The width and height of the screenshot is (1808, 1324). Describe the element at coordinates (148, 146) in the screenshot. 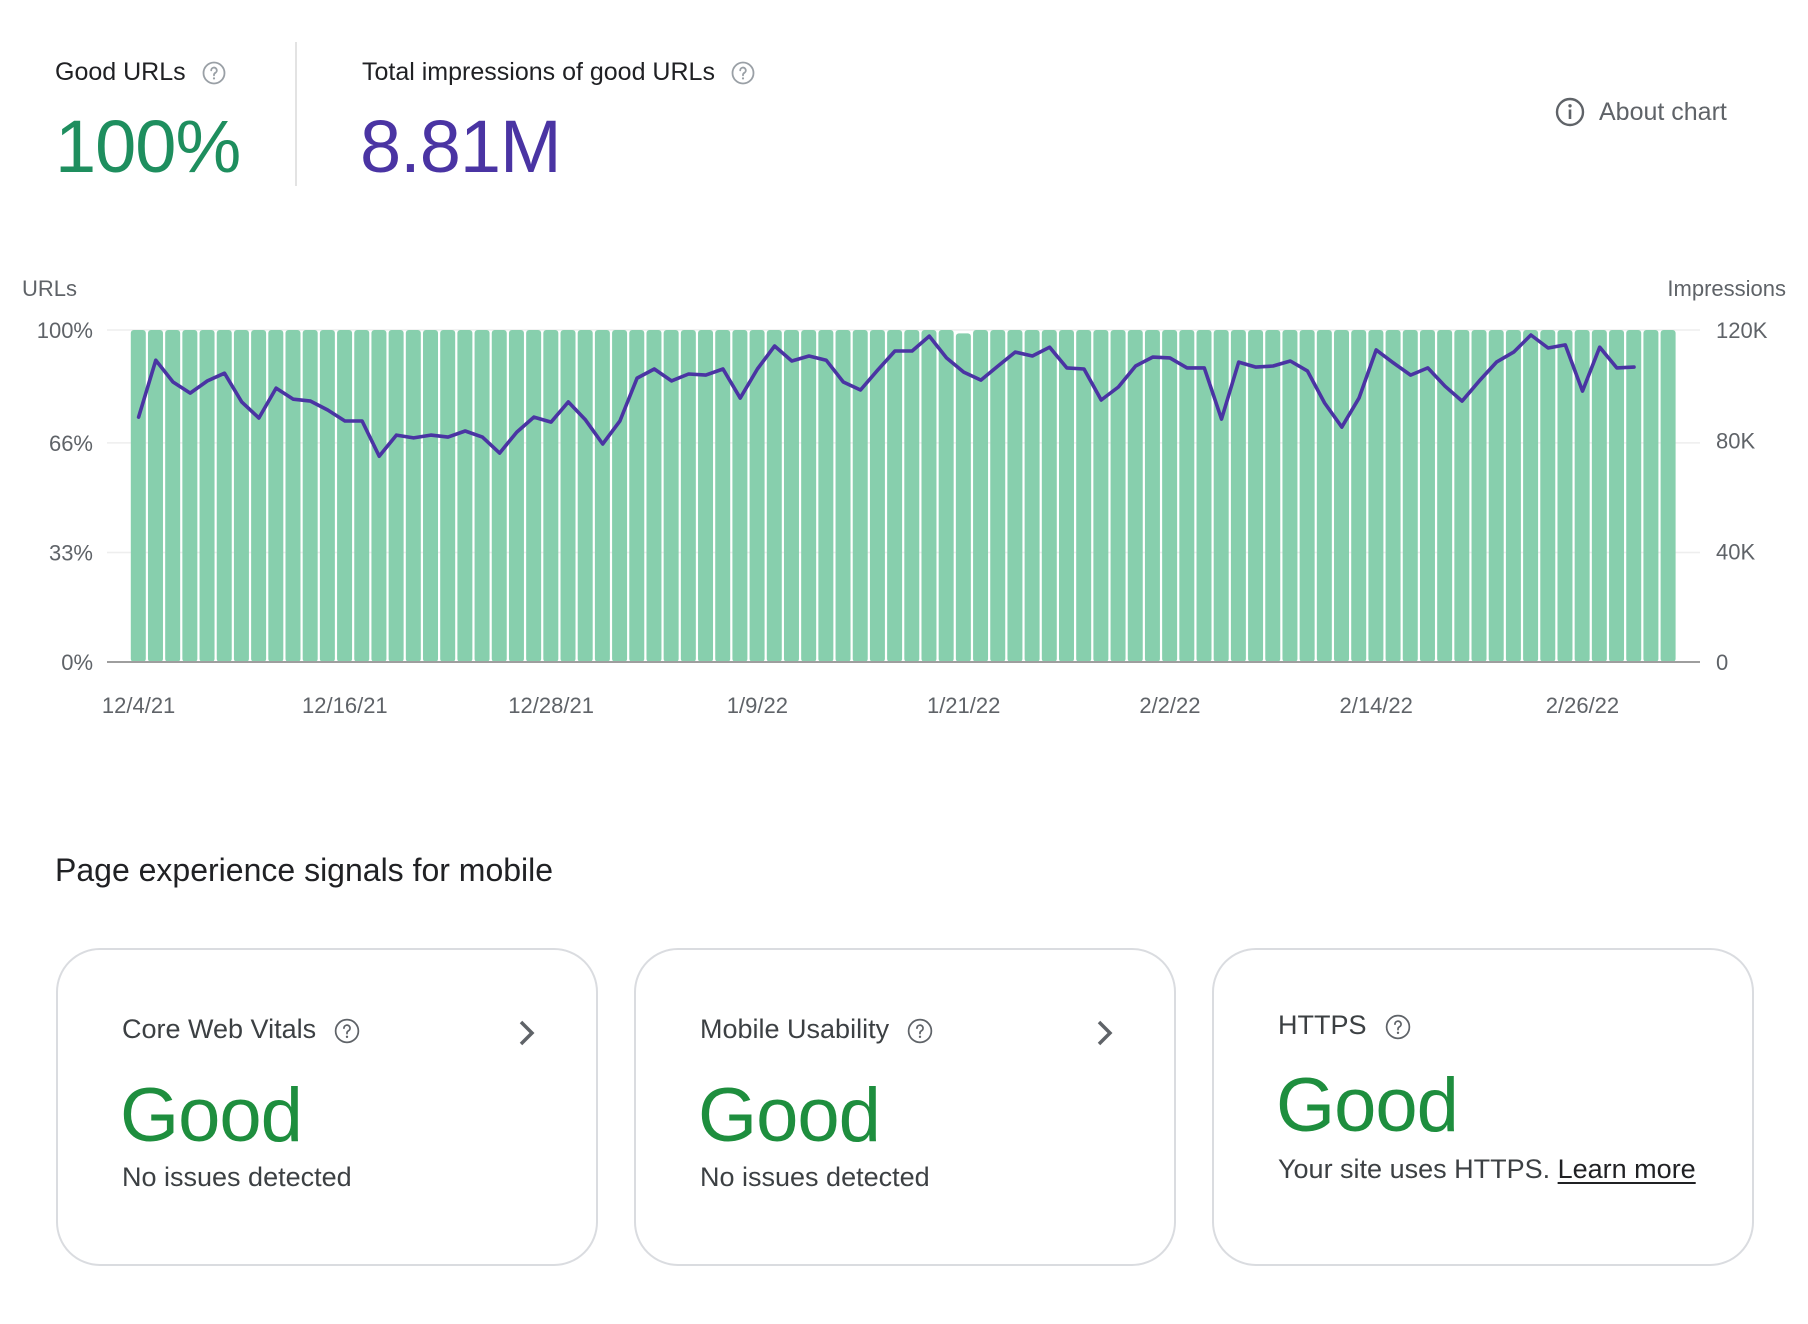

I see `good-urls-value: 100%` at that location.